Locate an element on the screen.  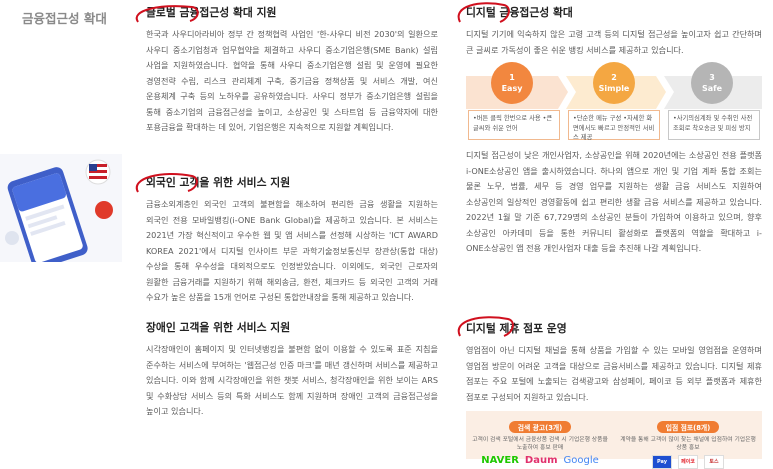
samsung-pay-logo: Pay is located at coordinates (662, 462).